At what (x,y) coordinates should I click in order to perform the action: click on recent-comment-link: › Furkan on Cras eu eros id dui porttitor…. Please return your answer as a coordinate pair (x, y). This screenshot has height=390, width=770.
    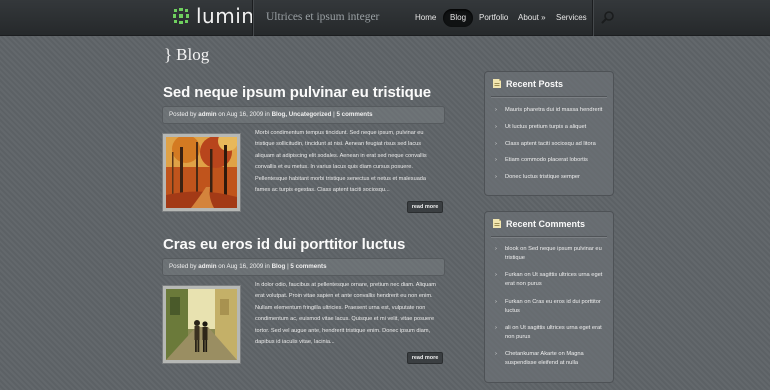
    Looking at the image, I should click on (551, 307).